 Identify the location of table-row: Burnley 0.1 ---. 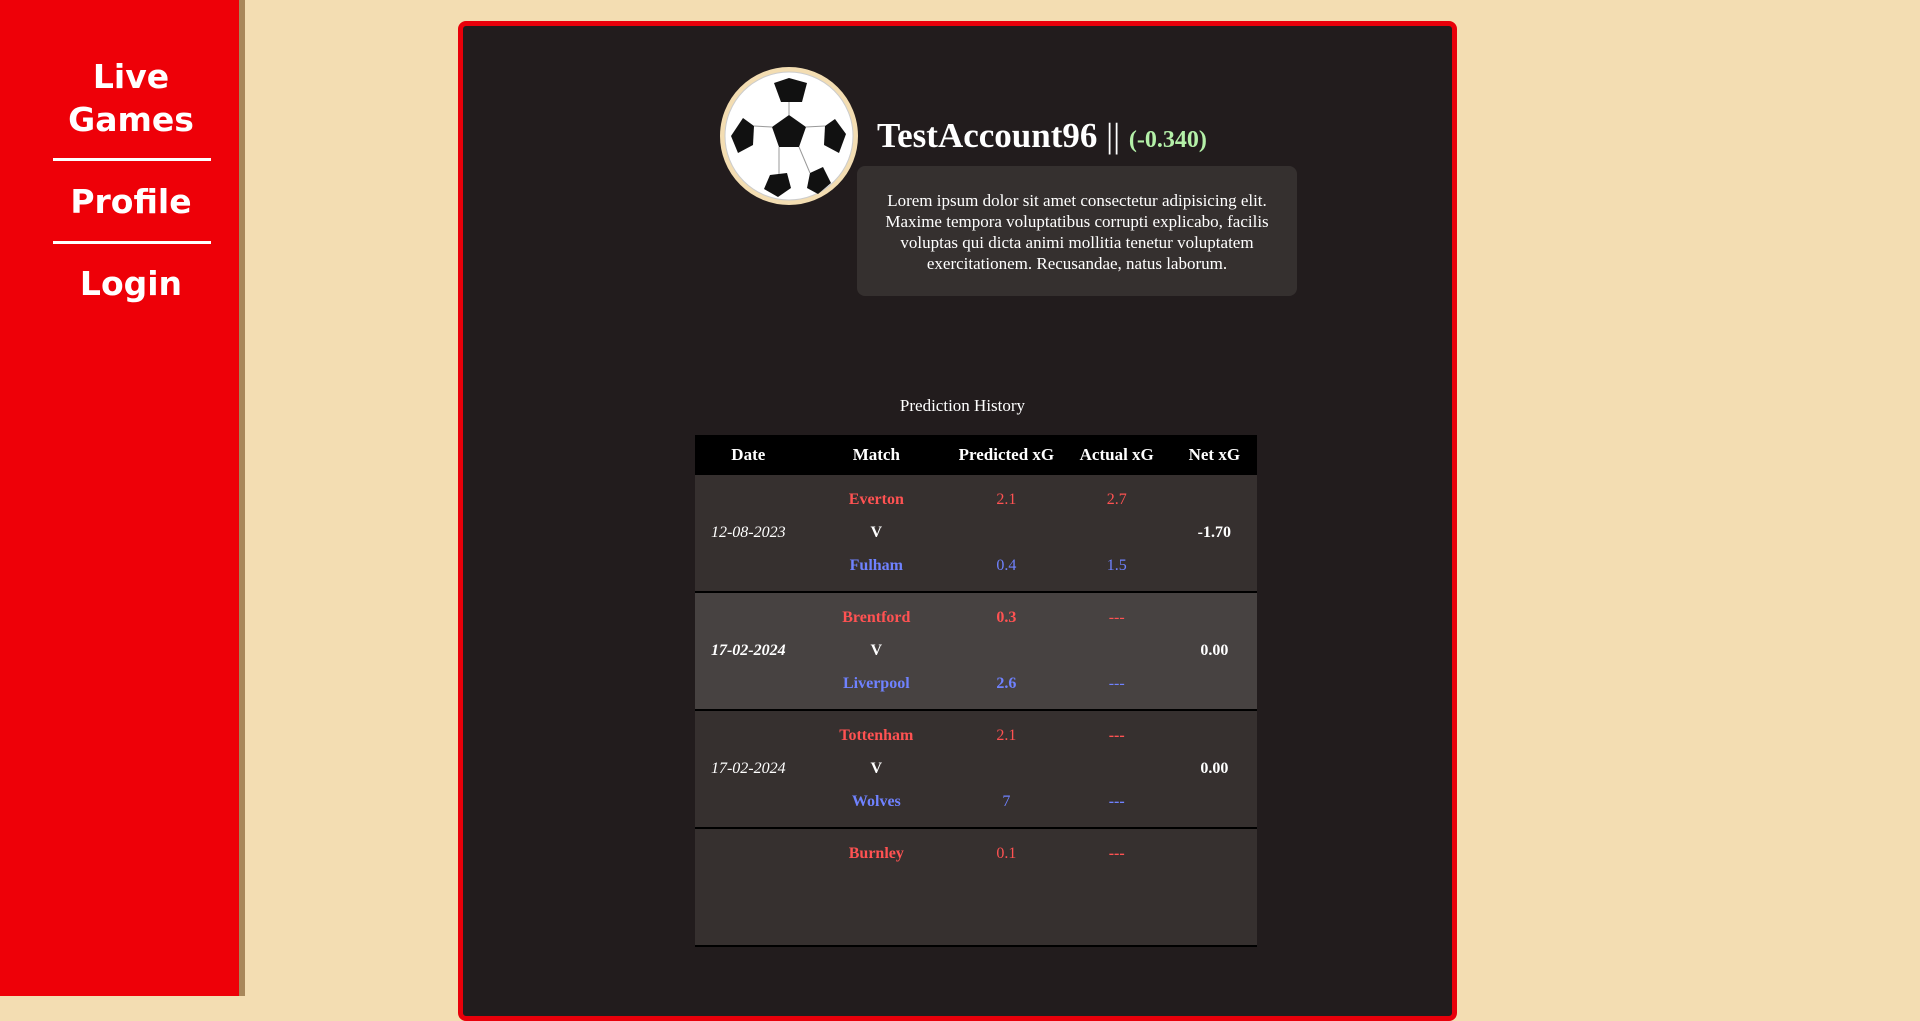
(976, 887).